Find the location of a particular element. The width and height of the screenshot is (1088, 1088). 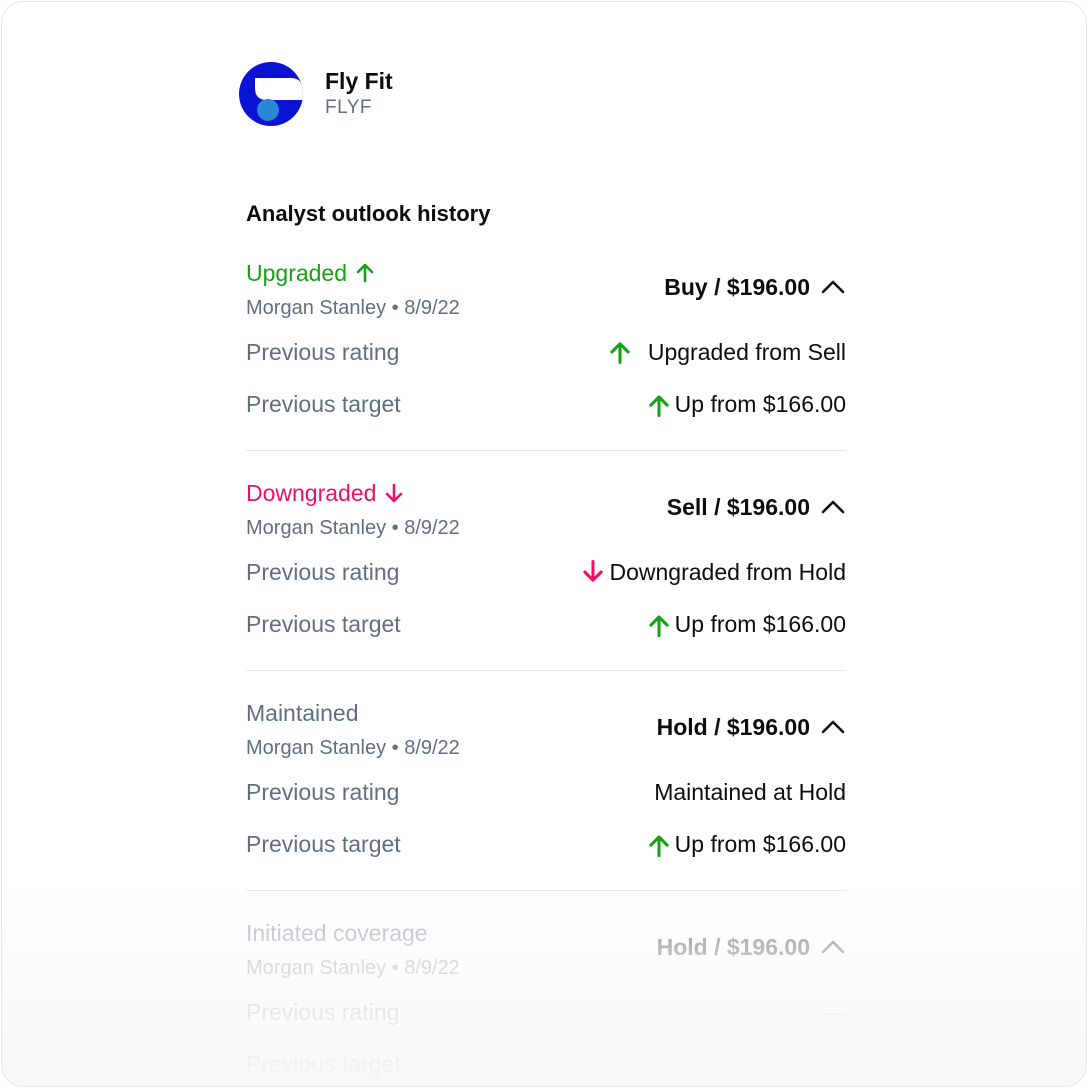

entry-action: Downgraded is located at coordinates (326, 493).